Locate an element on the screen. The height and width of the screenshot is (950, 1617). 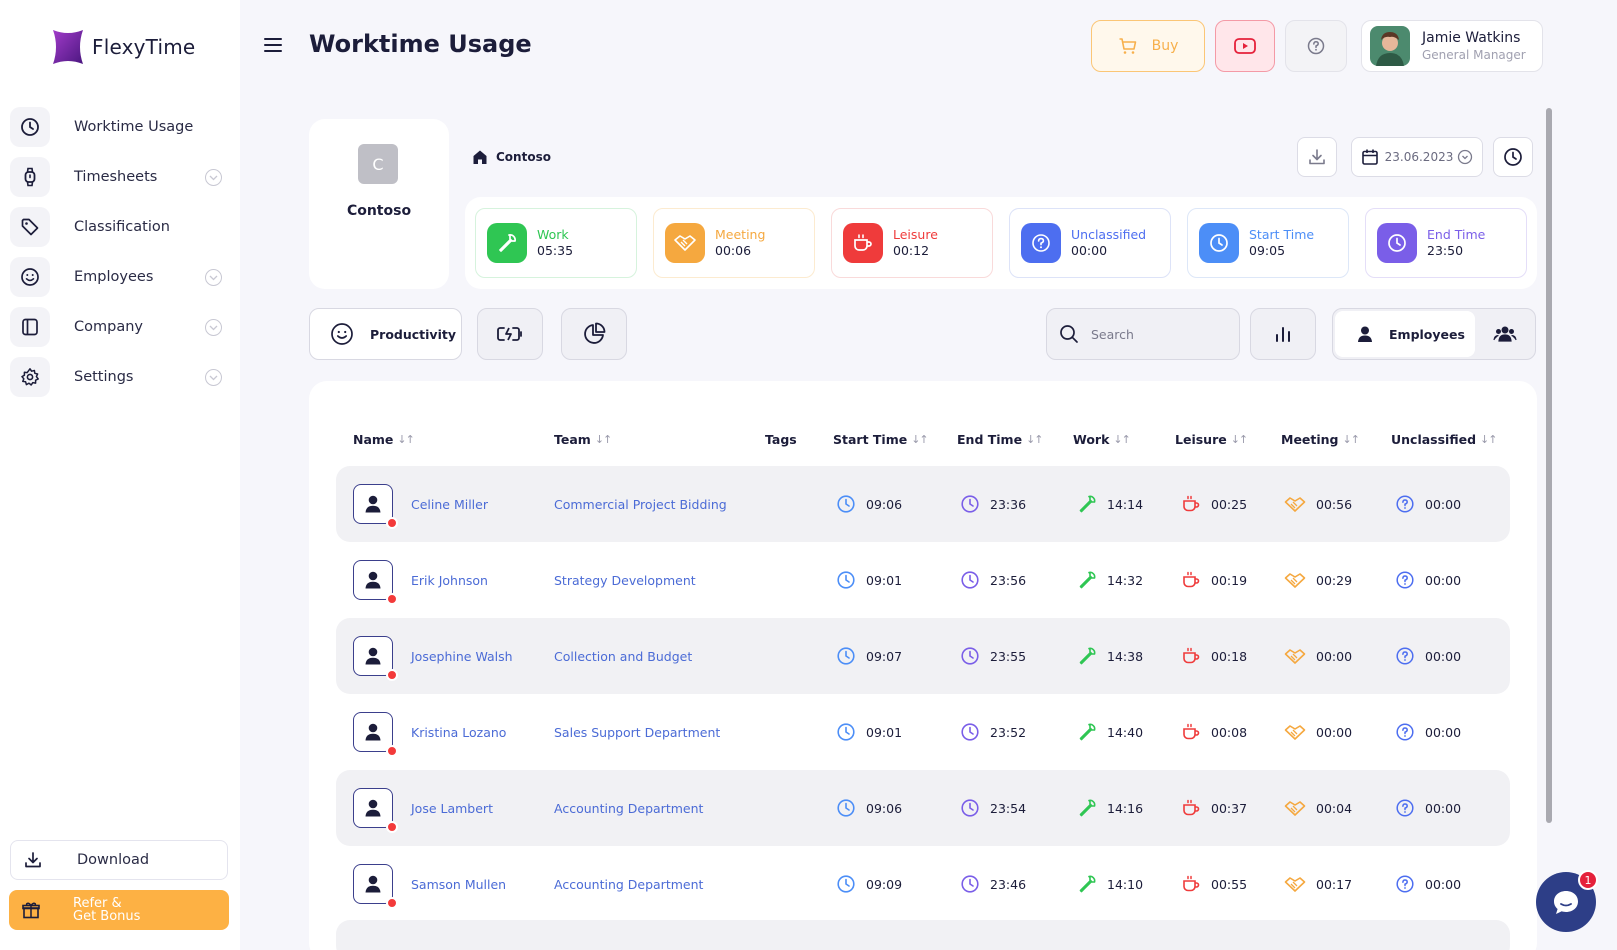
sidebar-item-worktime-usage: Worktime Usage is located at coordinates (121, 127).